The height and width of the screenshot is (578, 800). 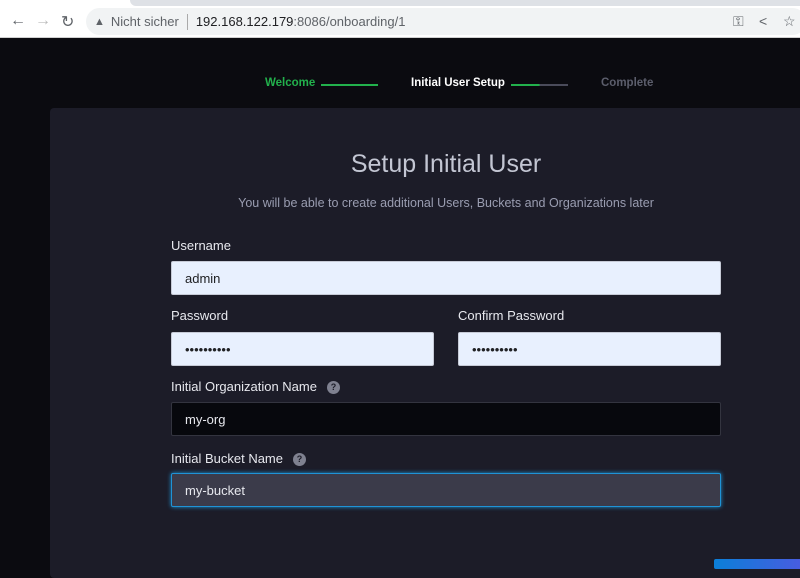 What do you see at coordinates (302, 349) in the screenshot?
I see `password-input: ••••••••••` at bounding box center [302, 349].